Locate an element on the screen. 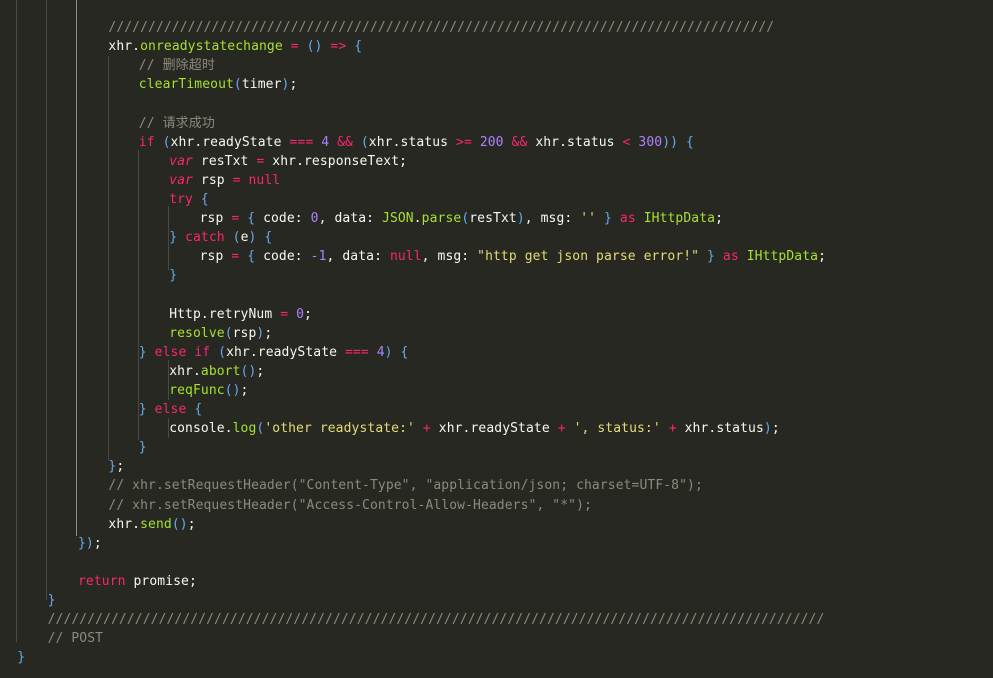 Image resolution: width=993 pixels, height=678 pixels. string-literal: ', status:' is located at coordinates (617, 429).